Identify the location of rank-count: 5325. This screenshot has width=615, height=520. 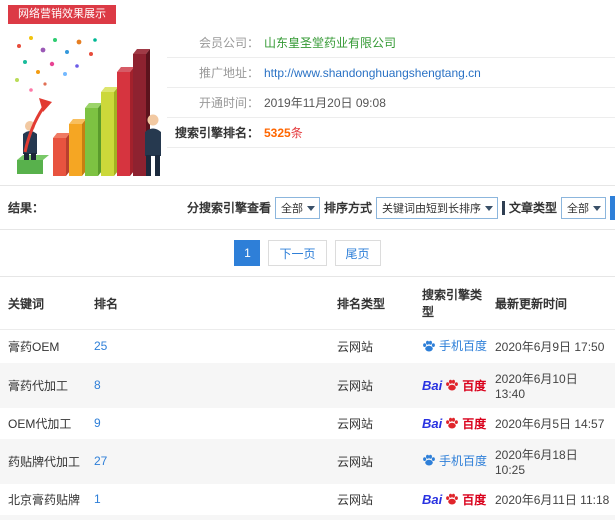
(277, 133).